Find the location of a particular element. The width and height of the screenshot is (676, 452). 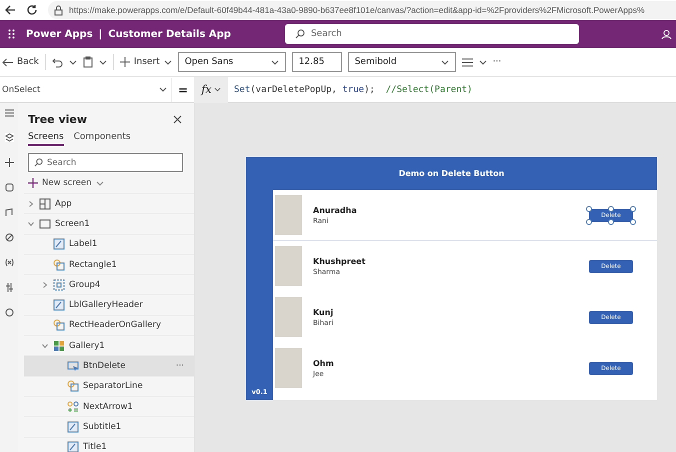

item-label: SeparatorLine is located at coordinates (113, 386).